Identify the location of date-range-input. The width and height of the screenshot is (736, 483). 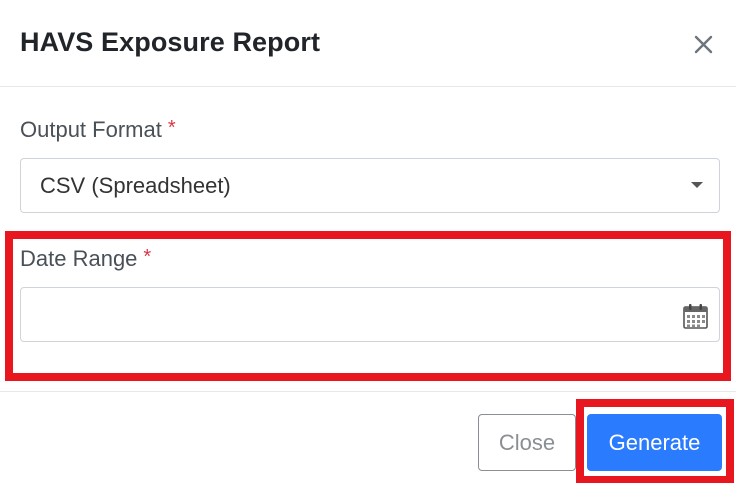
(370, 314).